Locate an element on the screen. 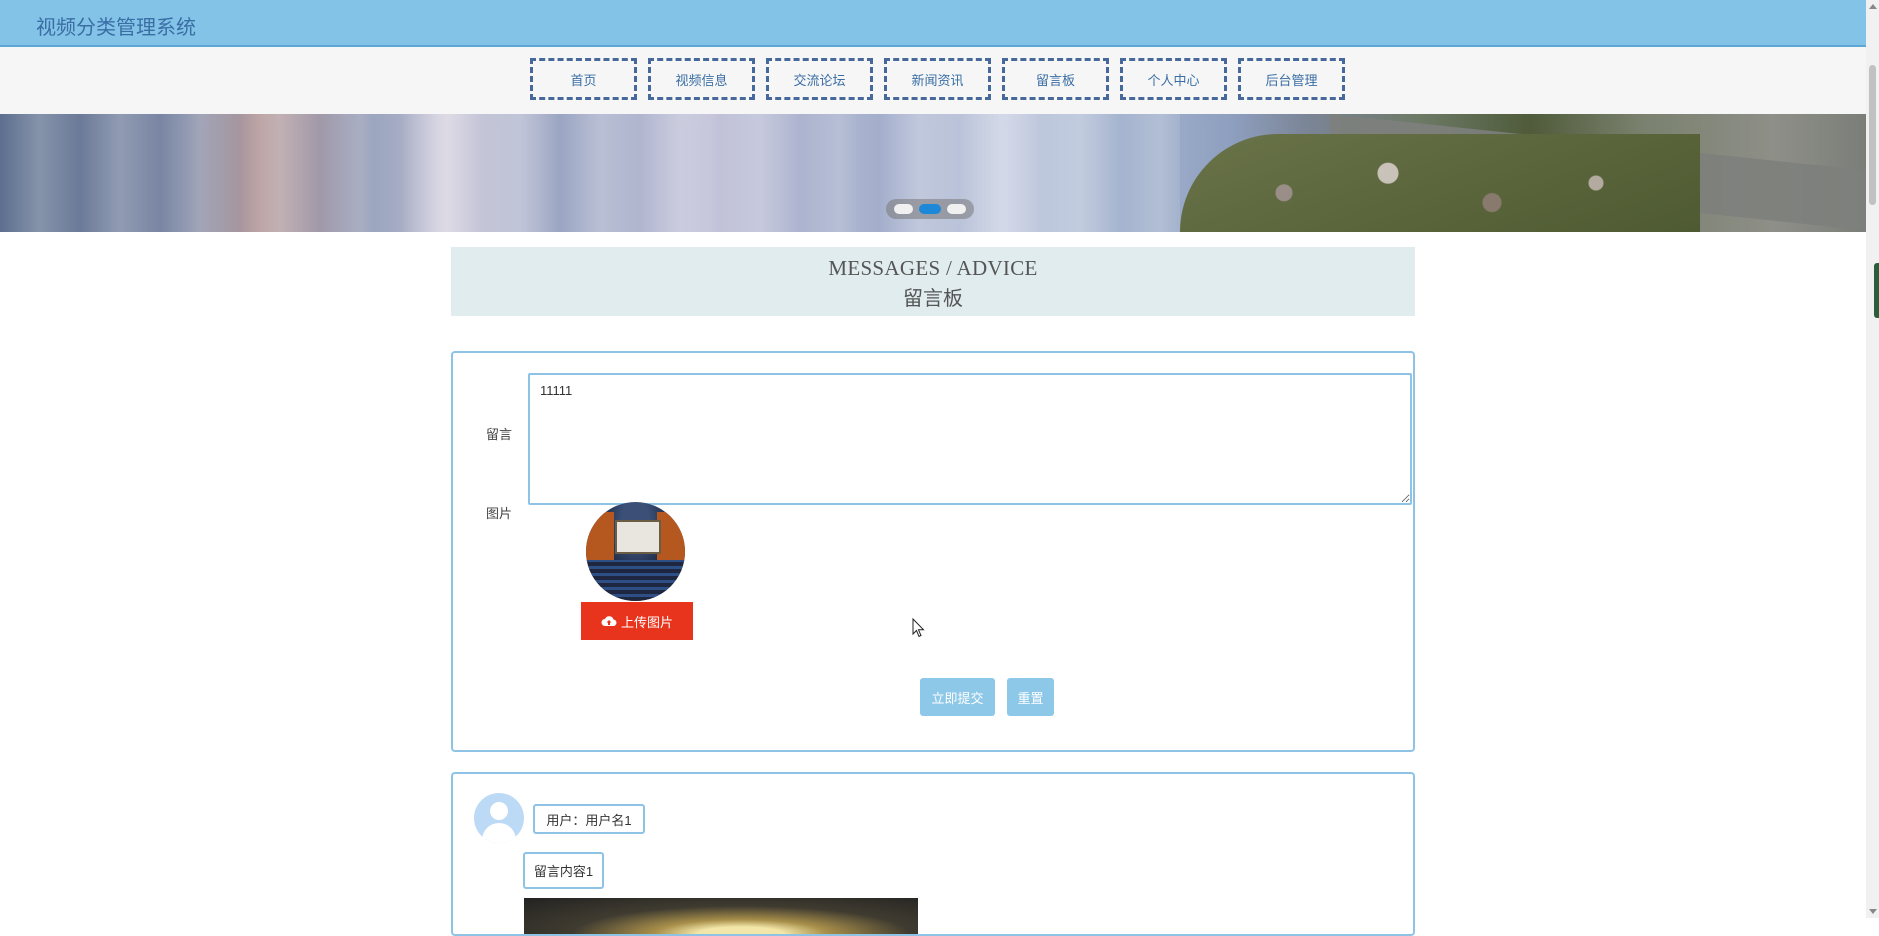 The height and width of the screenshot is (936, 1879). side-edge-tab is located at coordinates (1876, 290).